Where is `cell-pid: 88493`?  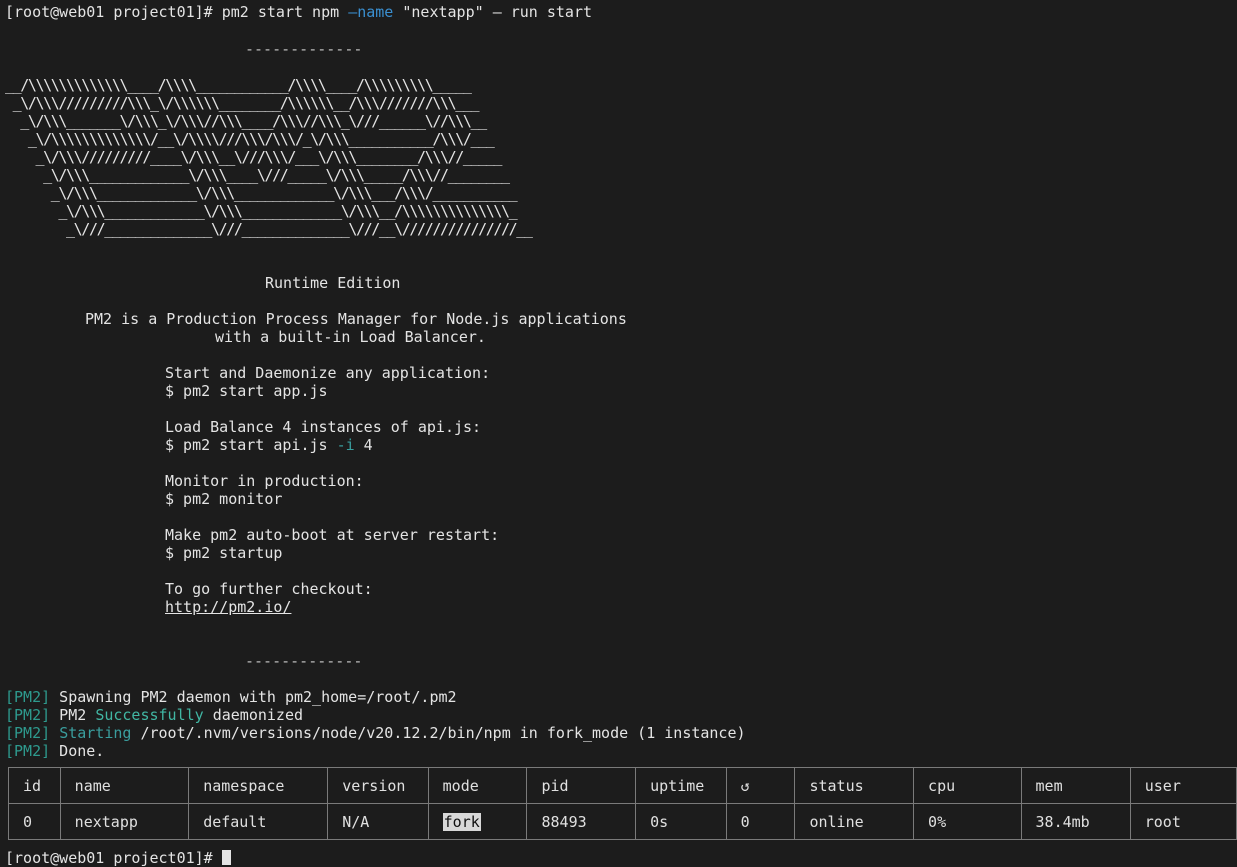 cell-pid: 88493 is located at coordinates (581, 821).